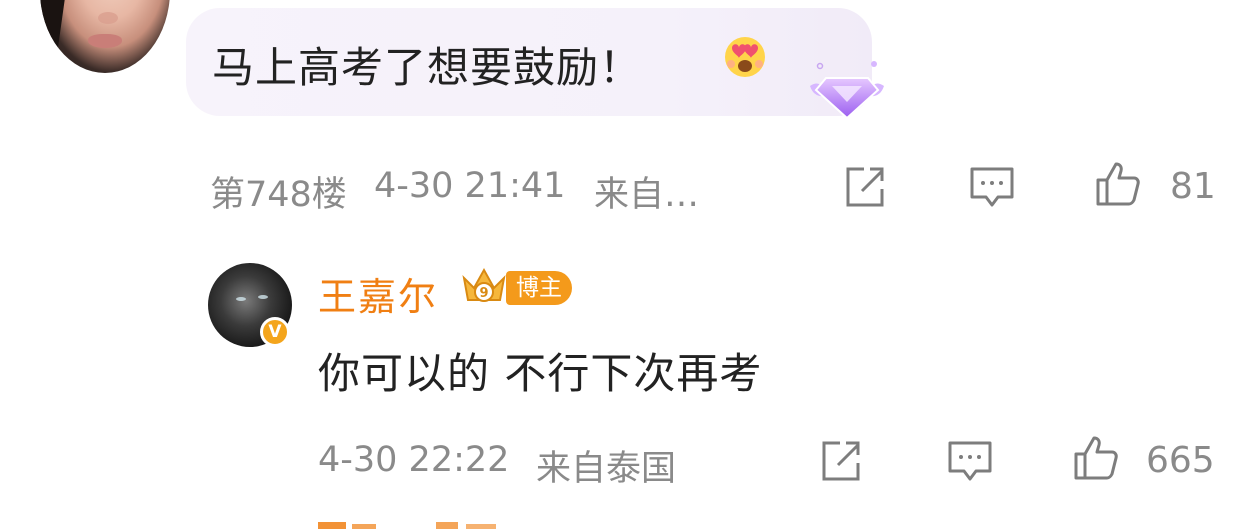 The height and width of the screenshot is (529, 1256). I want to click on commenter-avatar, so click(105, 36).